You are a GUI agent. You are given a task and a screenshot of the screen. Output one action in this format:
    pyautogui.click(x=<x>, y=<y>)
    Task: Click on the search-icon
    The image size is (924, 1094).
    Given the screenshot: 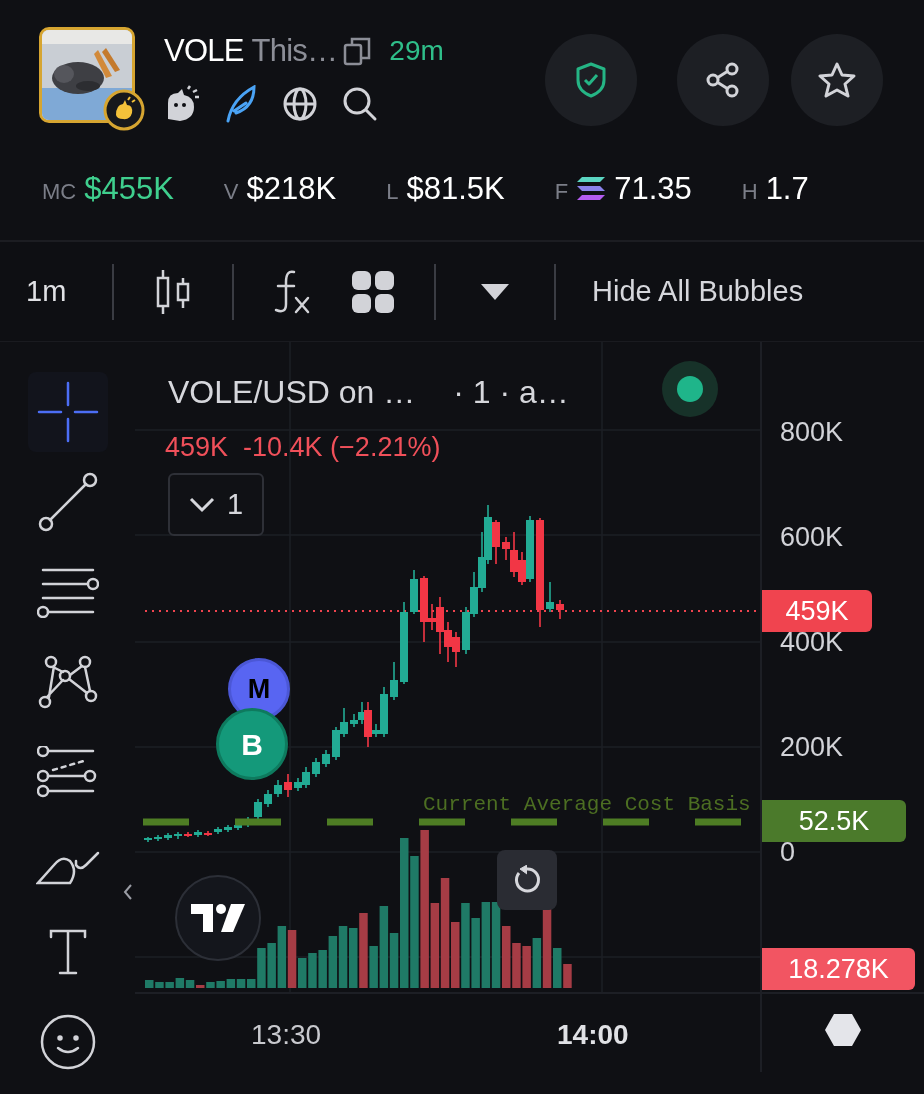 What is the action you would take?
    pyautogui.click(x=360, y=104)
    